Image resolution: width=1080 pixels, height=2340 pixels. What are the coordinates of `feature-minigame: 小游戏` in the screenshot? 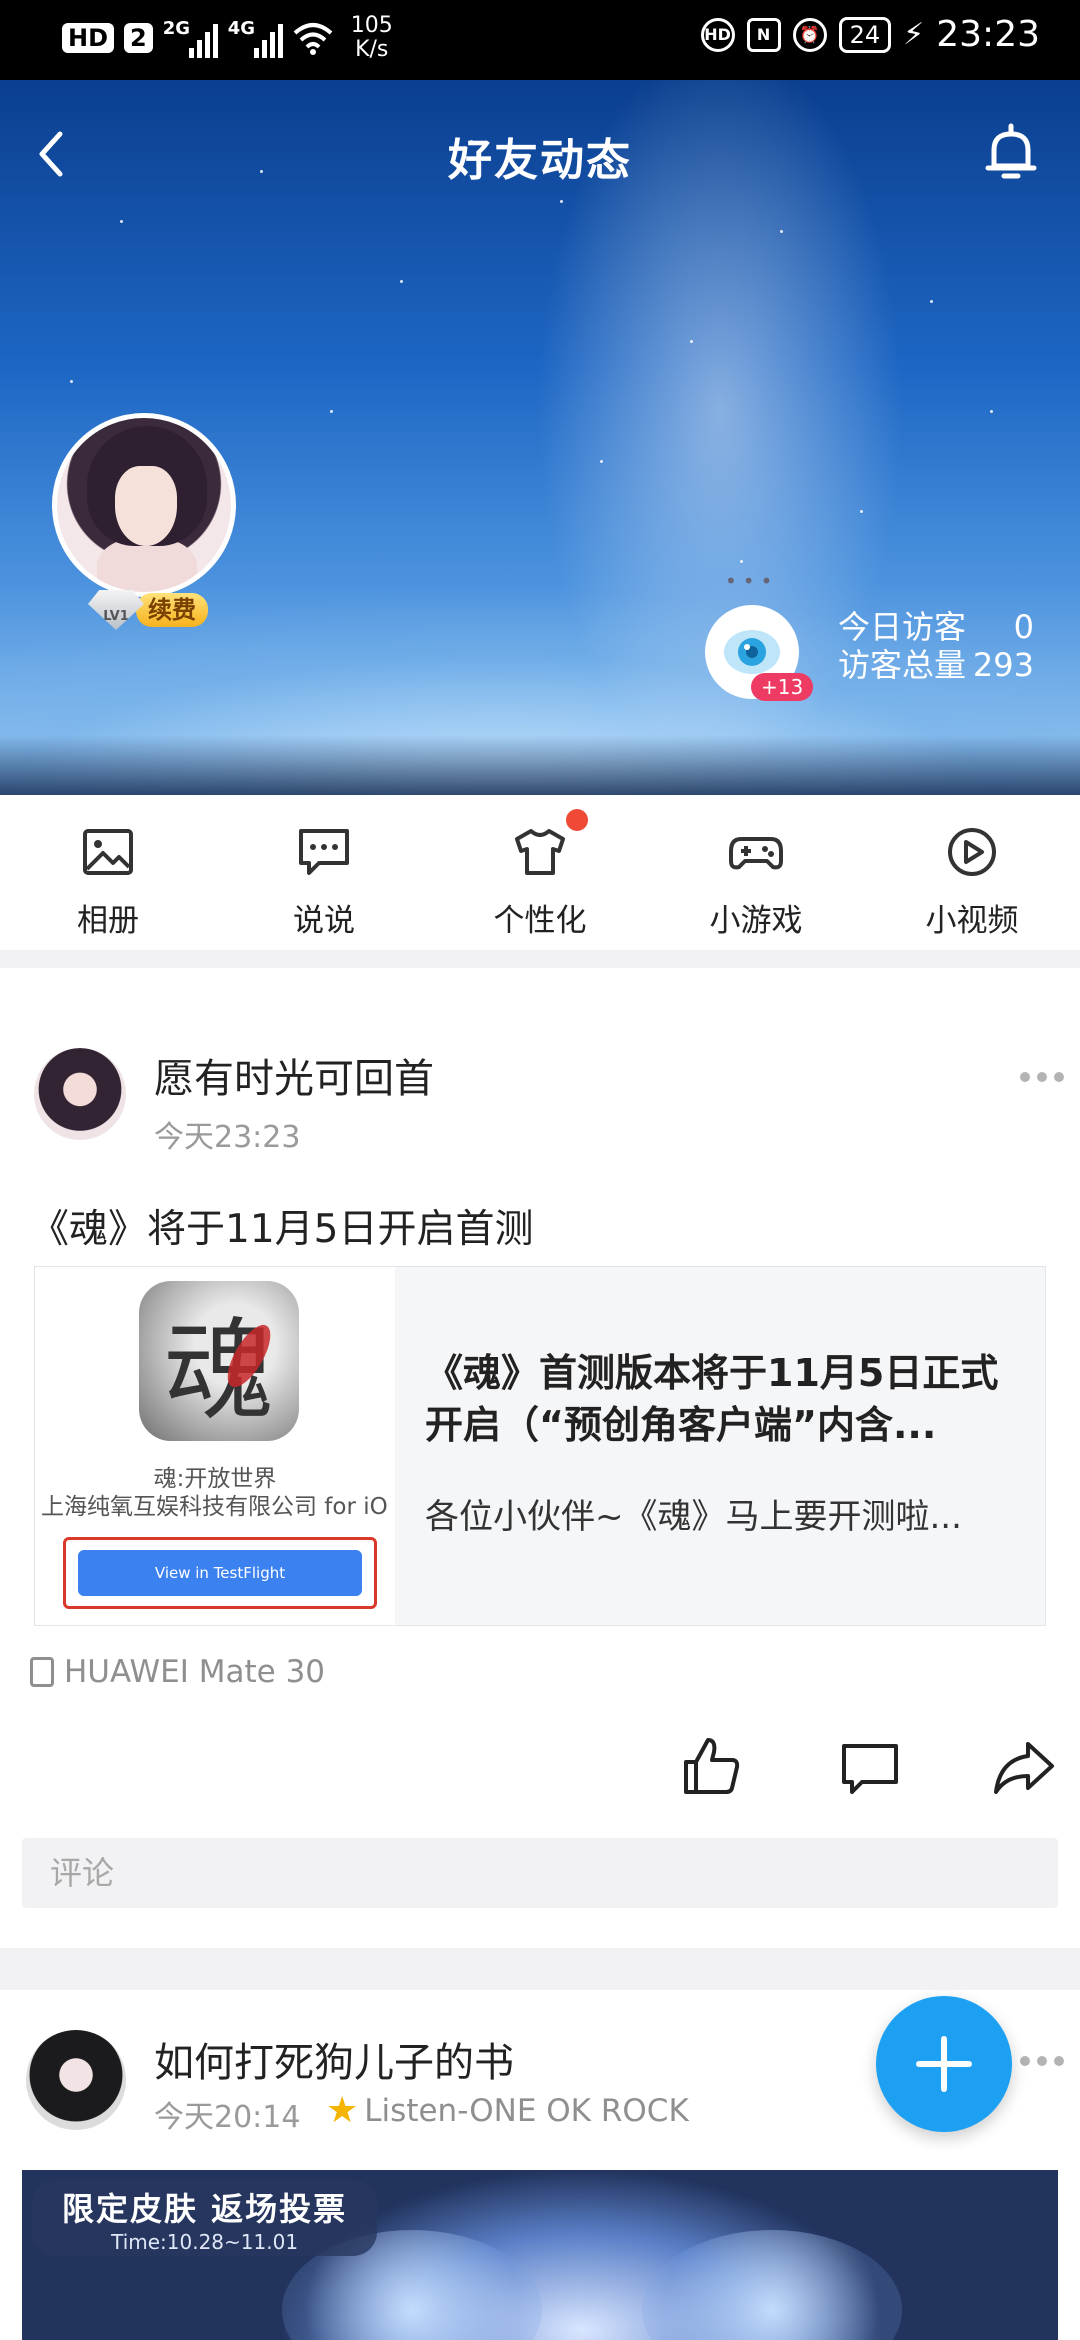 It's located at (756, 872).